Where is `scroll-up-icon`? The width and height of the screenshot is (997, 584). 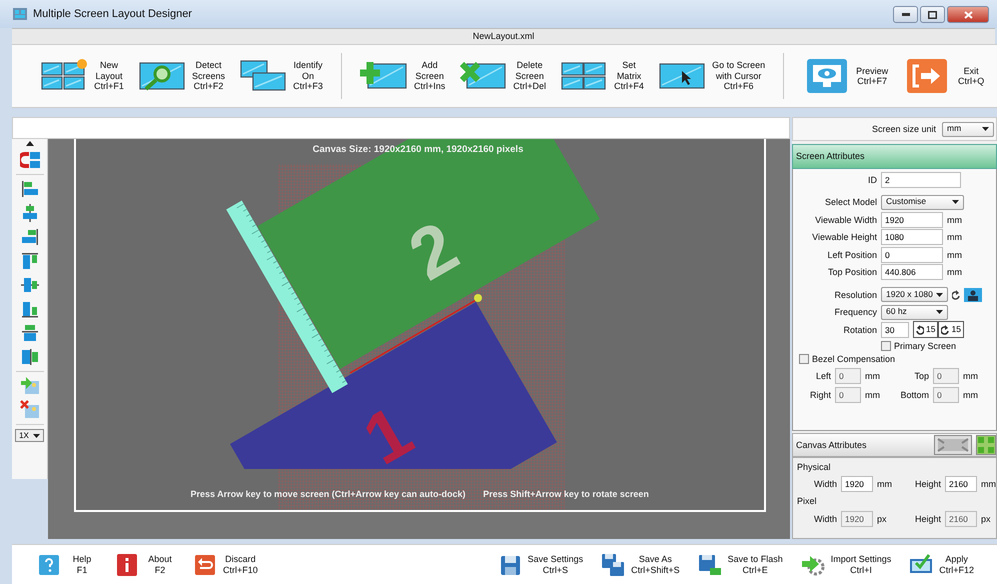
scroll-up-icon is located at coordinates (30, 143).